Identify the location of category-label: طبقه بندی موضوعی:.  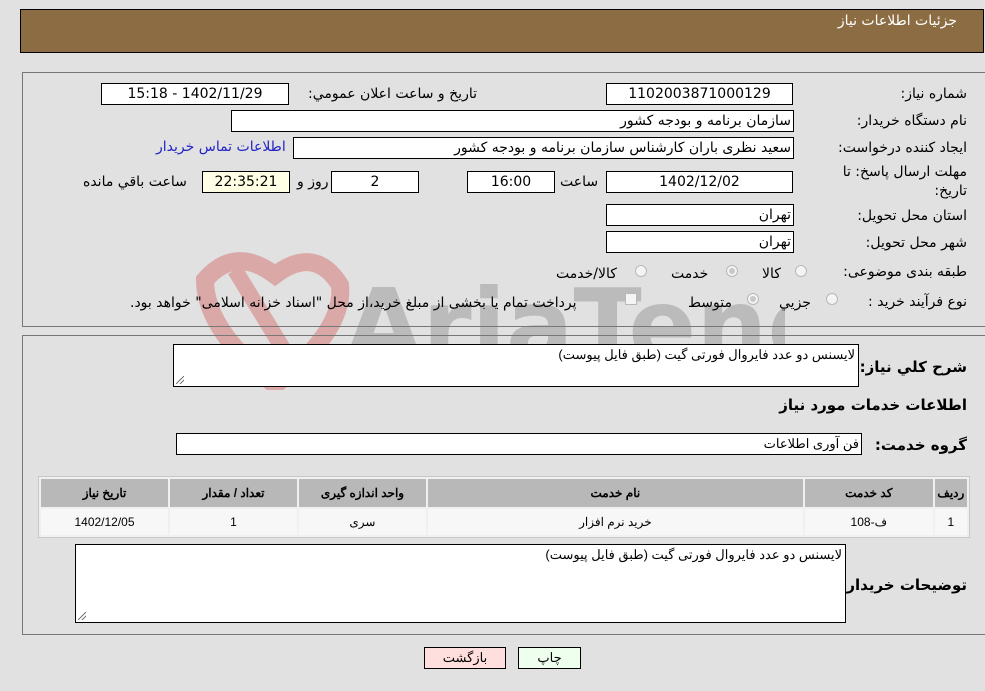
(905, 272).